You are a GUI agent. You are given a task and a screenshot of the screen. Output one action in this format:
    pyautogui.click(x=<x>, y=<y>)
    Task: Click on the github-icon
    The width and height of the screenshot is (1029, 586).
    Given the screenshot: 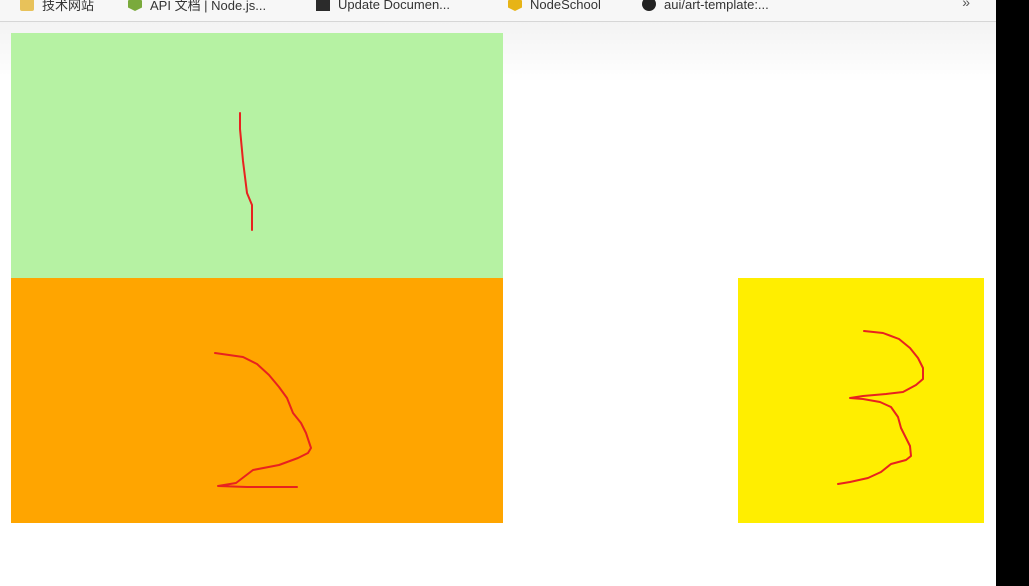 What is the action you would take?
    pyautogui.click(x=649, y=5)
    